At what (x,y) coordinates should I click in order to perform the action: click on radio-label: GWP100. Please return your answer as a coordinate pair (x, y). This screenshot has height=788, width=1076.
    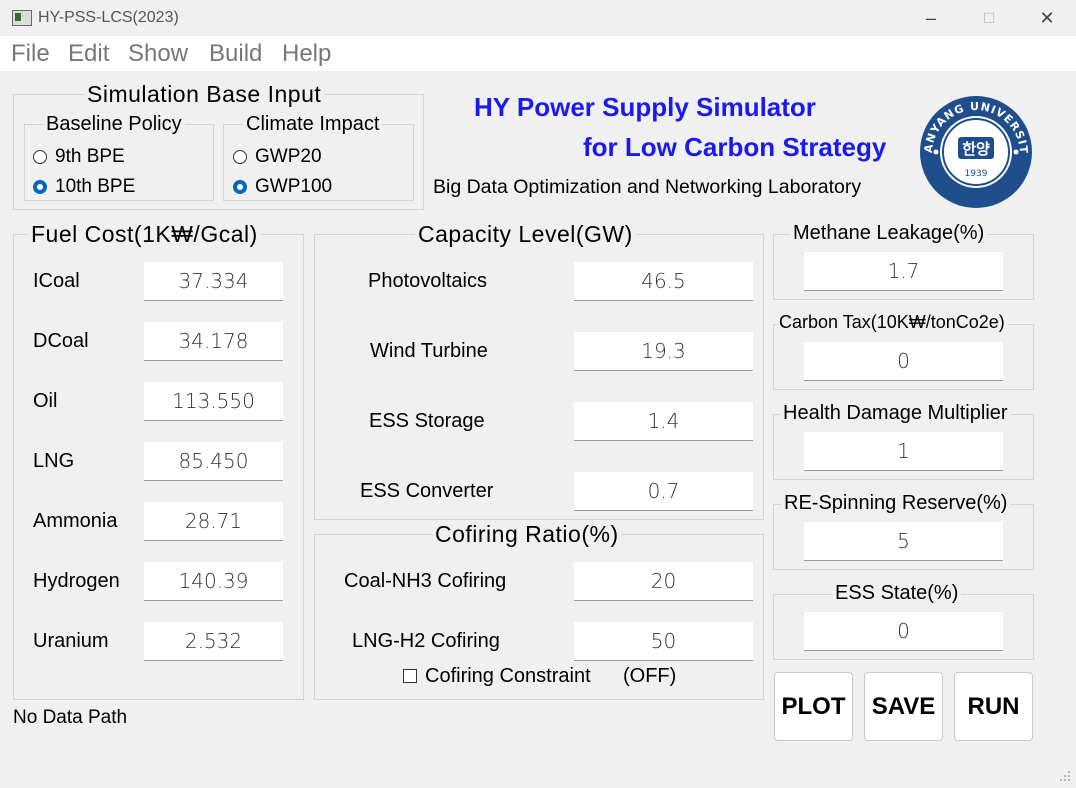
    Looking at the image, I should click on (294, 186).